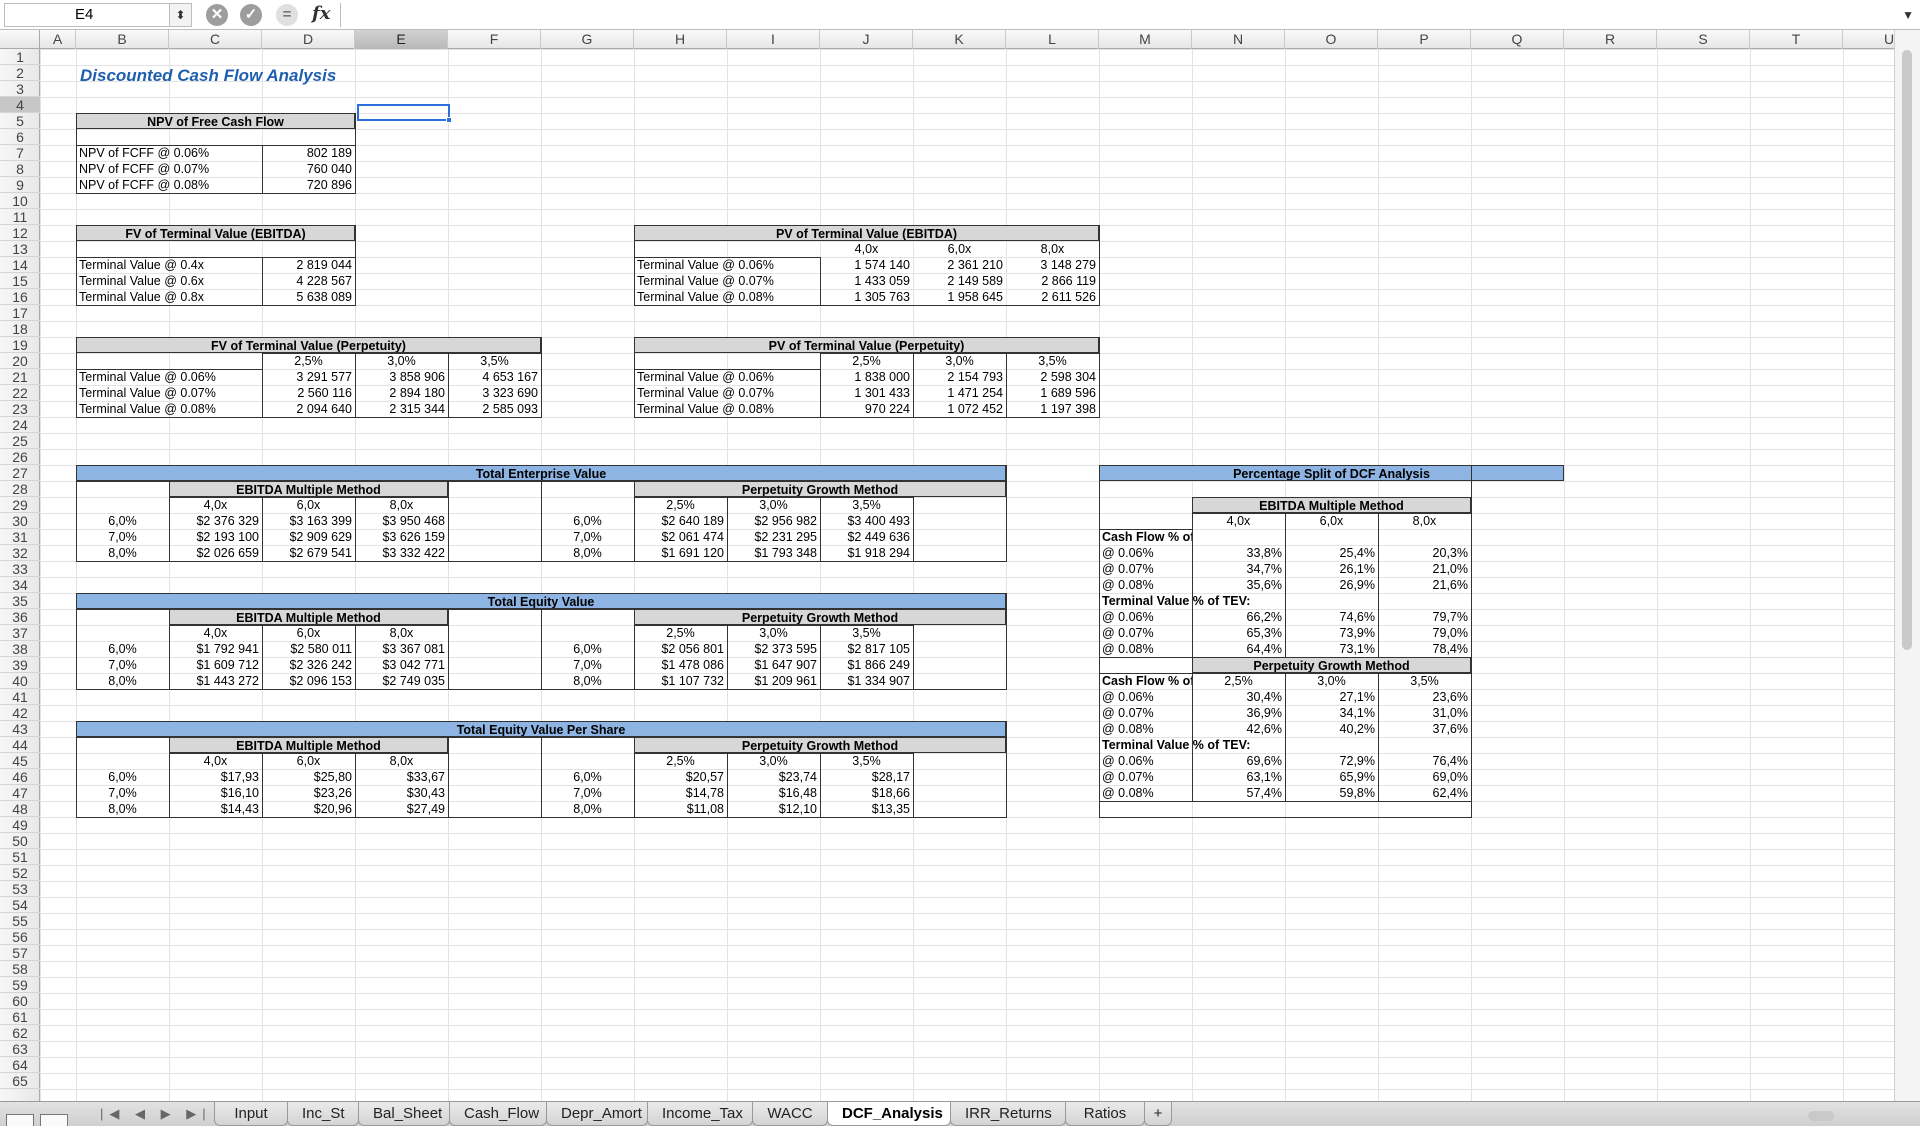 The image size is (1920, 1126). Describe the element at coordinates (1703, 39) in the screenshot. I see `column-header-S: S` at that location.